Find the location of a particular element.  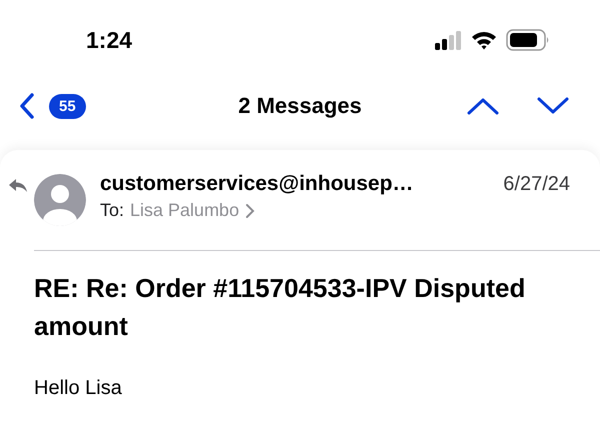

message-date: 6/27/24 is located at coordinates (536, 184).